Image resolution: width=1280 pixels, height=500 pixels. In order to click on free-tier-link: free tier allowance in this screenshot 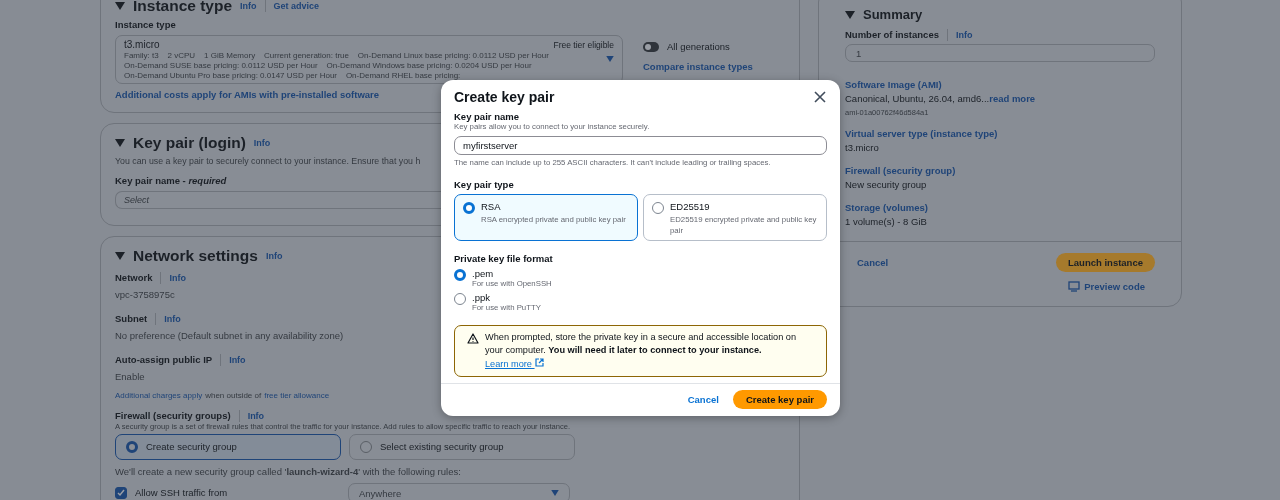, I will do `click(297, 395)`.